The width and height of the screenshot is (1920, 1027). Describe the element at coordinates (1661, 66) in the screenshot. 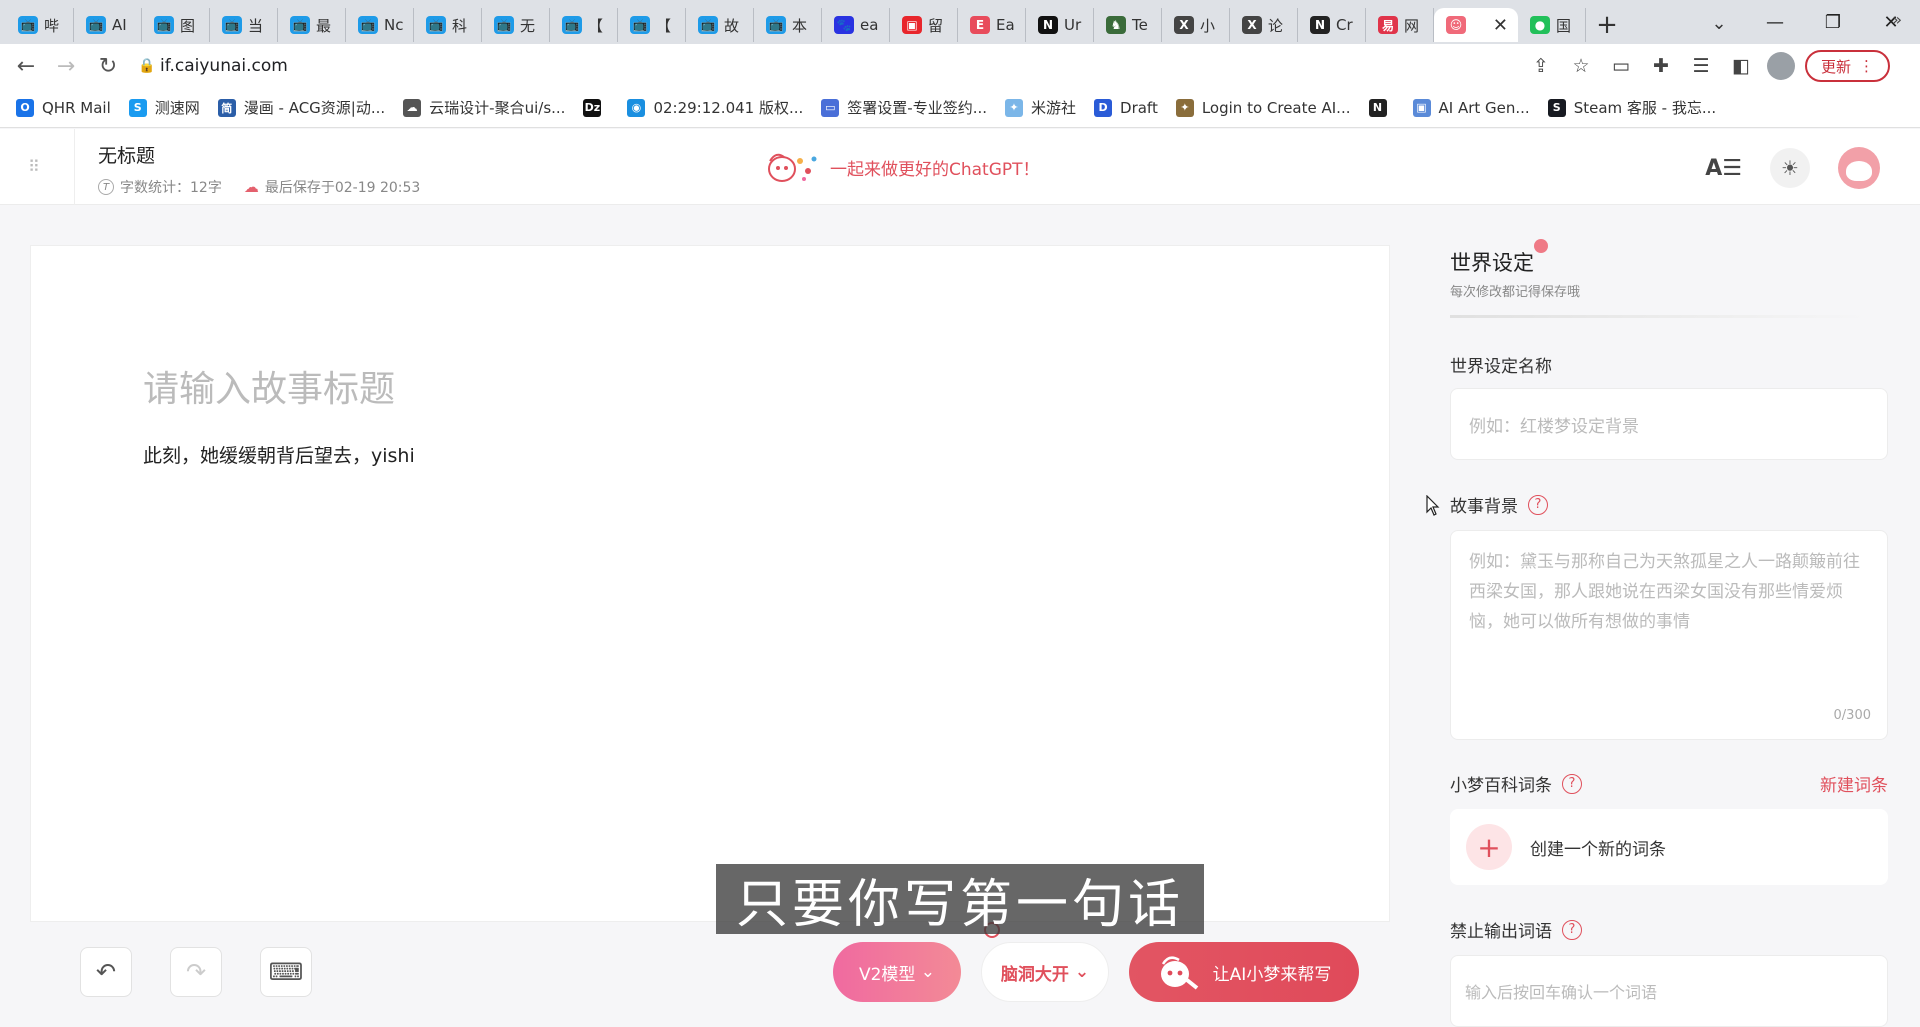

I see `extensions-puzzle-icon: ✚` at that location.